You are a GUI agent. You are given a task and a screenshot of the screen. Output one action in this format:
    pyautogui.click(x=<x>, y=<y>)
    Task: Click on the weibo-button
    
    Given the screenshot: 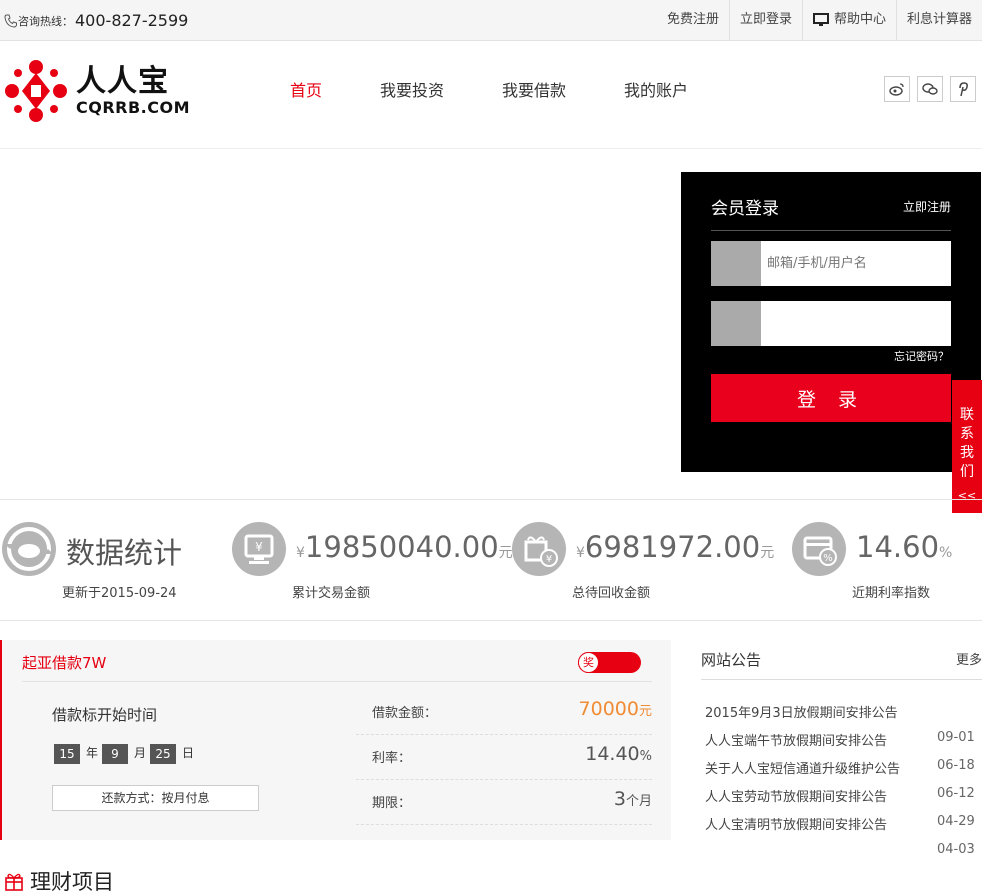 What is the action you would take?
    pyautogui.click(x=897, y=89)
    